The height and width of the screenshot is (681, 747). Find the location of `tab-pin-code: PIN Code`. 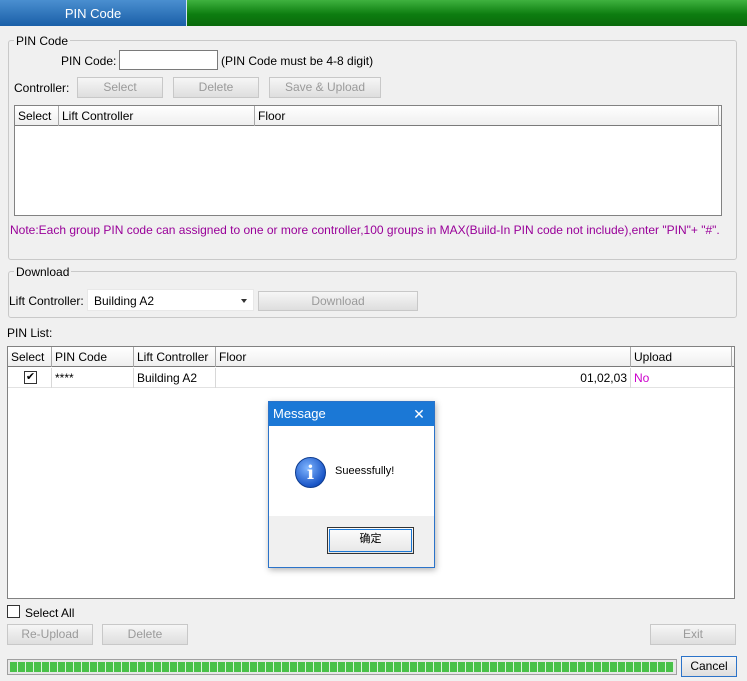

tab-pin-code: PIN Code is located at coordinates (93, 13).